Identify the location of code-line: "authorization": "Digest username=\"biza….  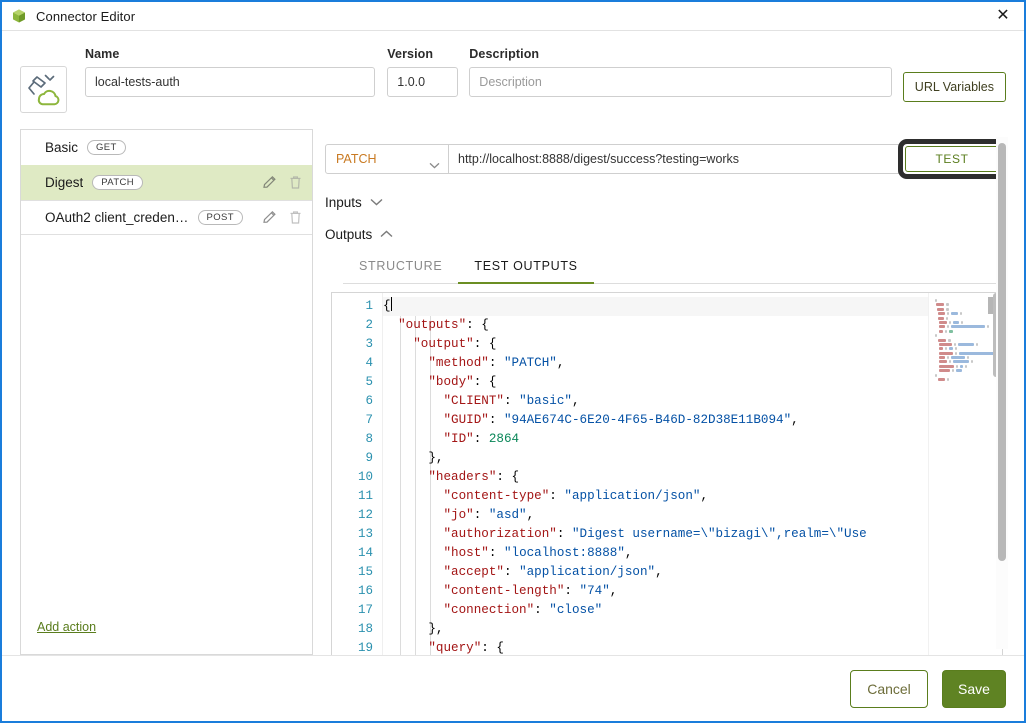
(655, 534).